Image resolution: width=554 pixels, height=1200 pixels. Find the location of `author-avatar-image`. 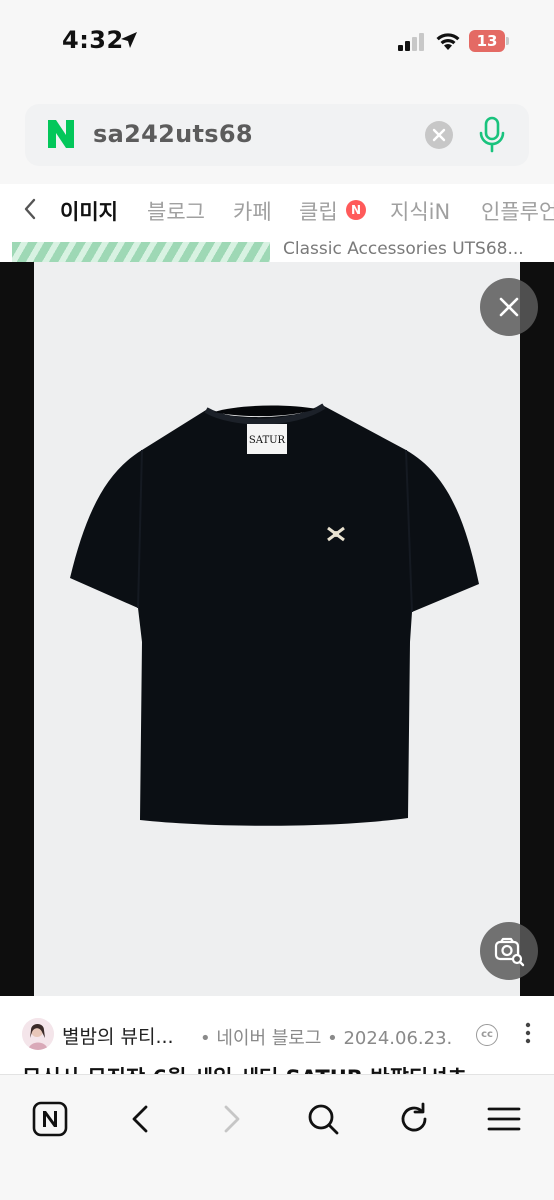

author-avatar-image is located at coordinates (38, 1034).